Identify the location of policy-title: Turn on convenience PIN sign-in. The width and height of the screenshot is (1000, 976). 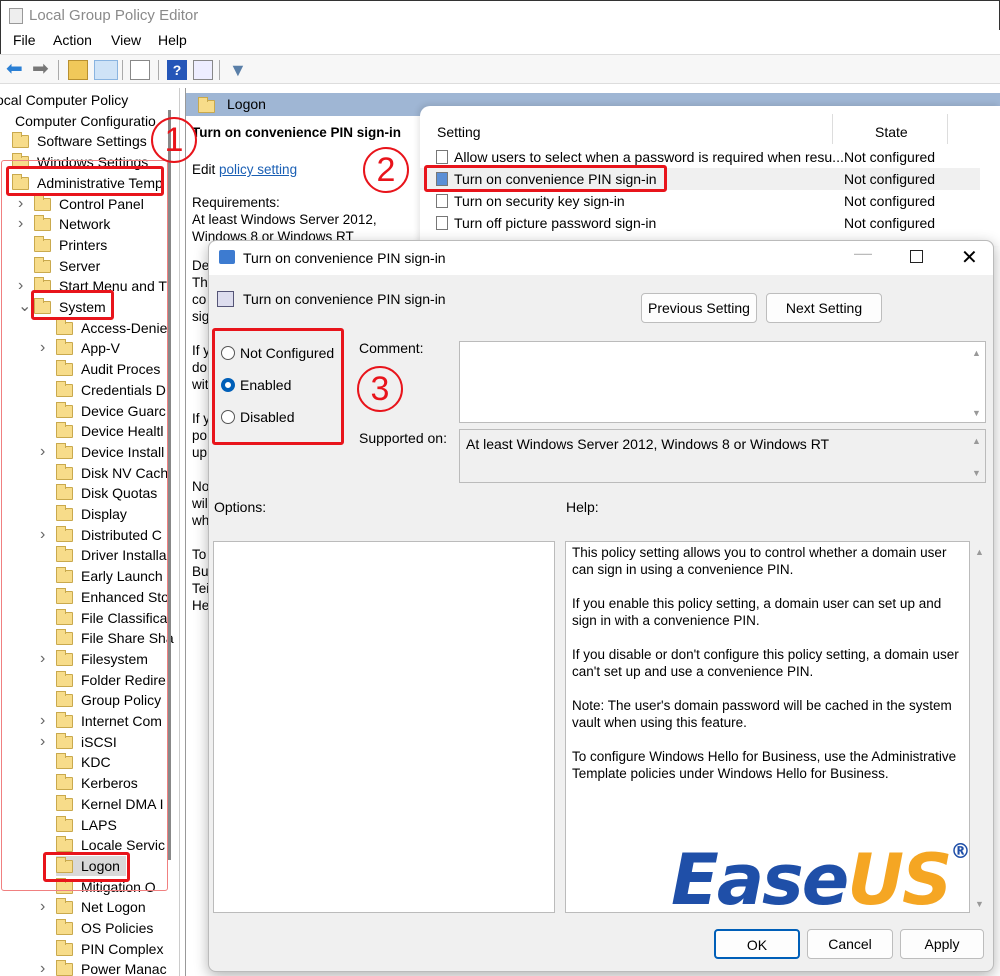
(297, 132).